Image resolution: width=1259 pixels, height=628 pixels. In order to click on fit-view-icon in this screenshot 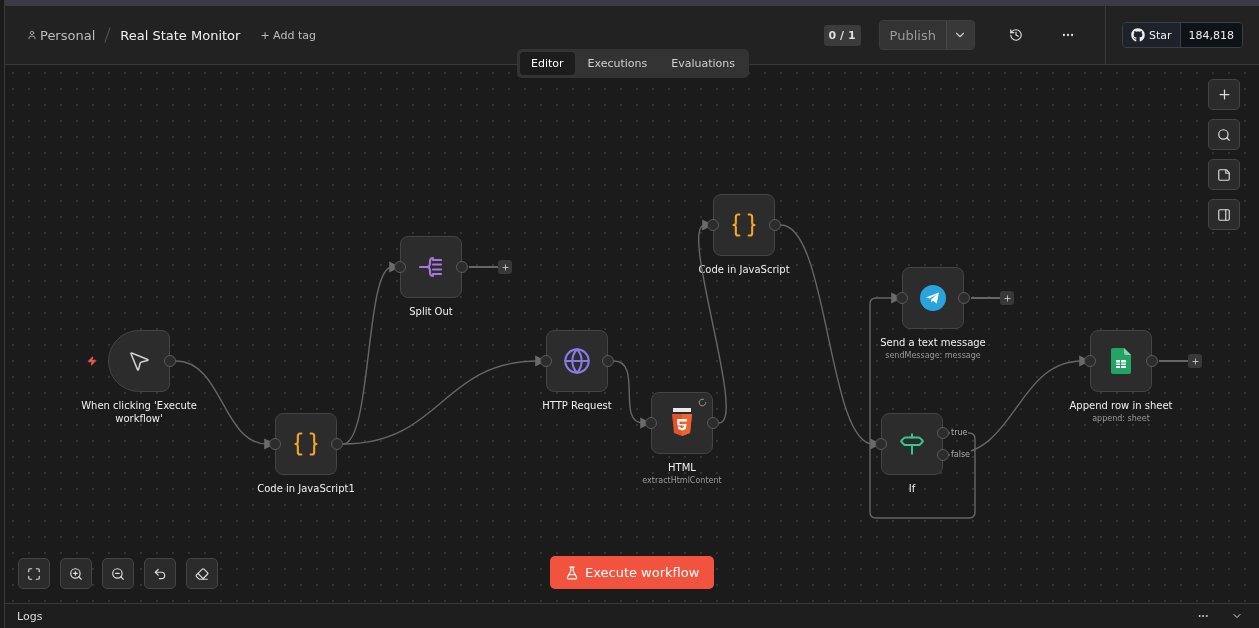, I will do `click(34, 573)`.